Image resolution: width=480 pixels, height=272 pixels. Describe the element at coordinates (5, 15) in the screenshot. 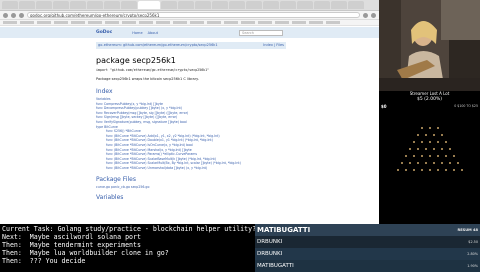

I see `back-icon` at that location.